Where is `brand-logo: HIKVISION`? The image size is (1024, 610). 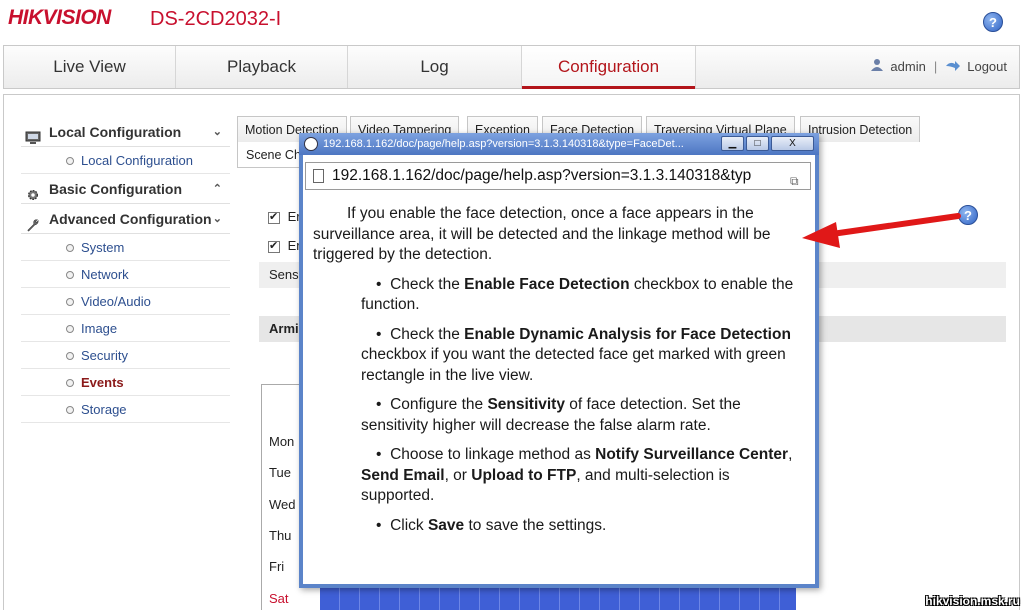 brand-logo: HIKVISION is located at coordinates (59, 17).